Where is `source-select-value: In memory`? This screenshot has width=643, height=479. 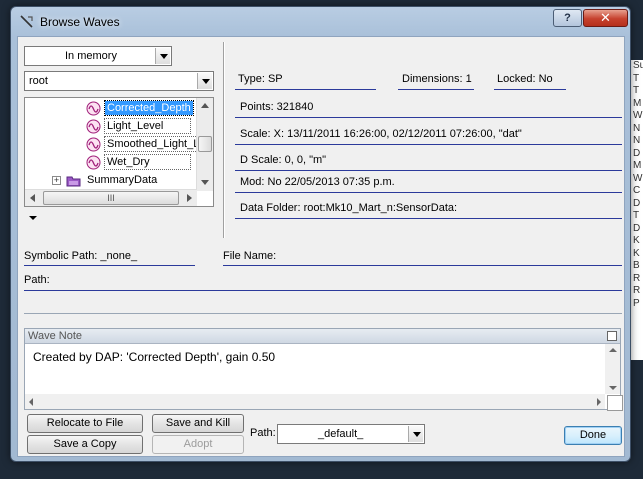
source-select-value: In memory is located at coordinates (91, 56).